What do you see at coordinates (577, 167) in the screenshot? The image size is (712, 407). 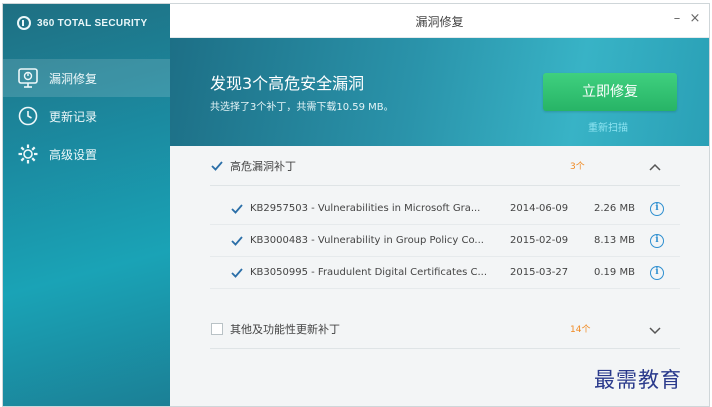 I see `section-count: 3个` at bounding box center [577, 167].